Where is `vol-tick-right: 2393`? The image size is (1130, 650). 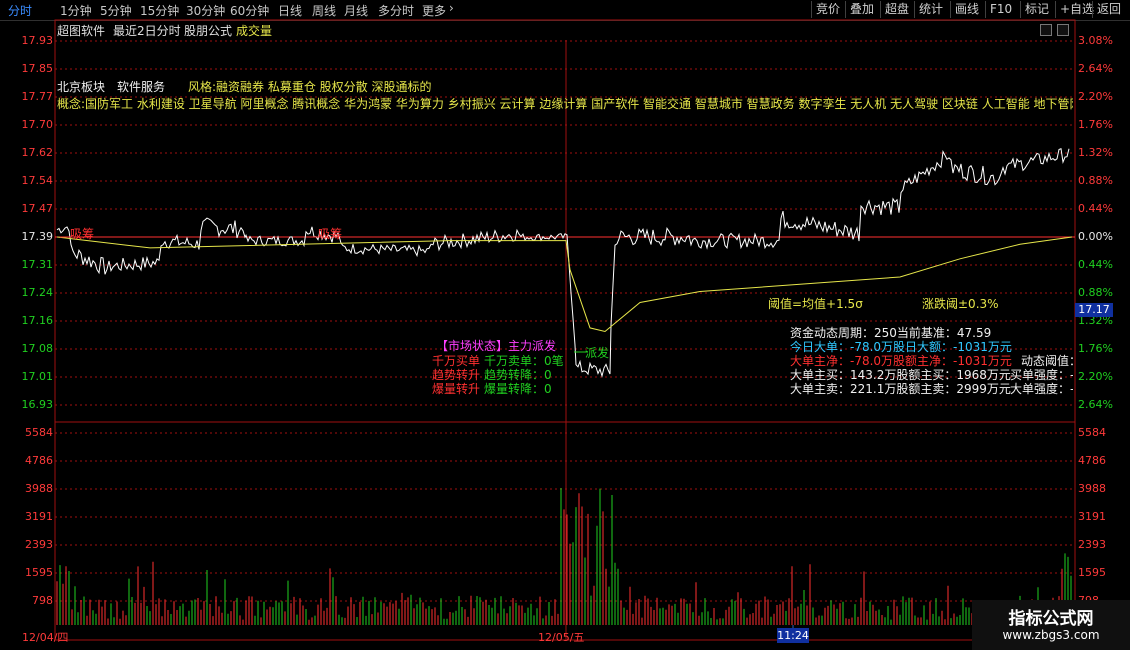
vol-tick-right: 2393 is located at coordinates (1092, 544).